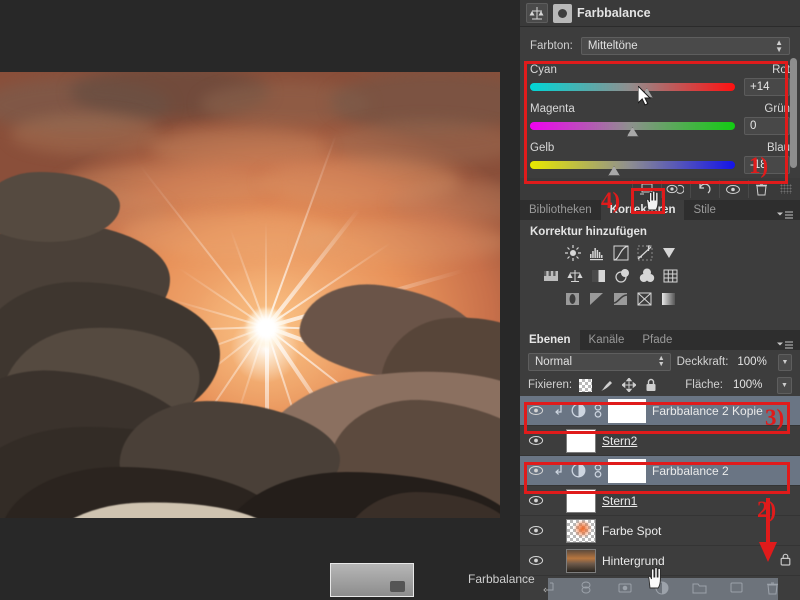 This screenshot has width=800, height=600. Describe the element at coordinates (778, 148) in the screenshot. I see `slider-right-label: Blau` at that location.